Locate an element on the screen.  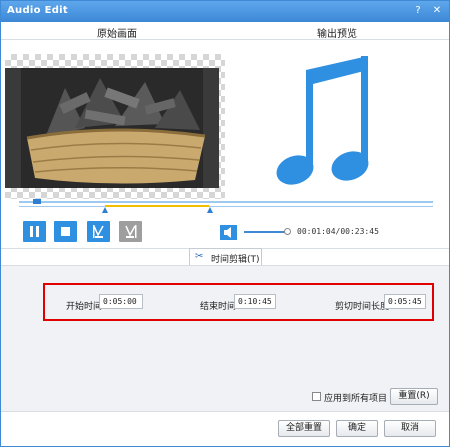
scissors-icon: ✂ is located at coordinates (199, 256).